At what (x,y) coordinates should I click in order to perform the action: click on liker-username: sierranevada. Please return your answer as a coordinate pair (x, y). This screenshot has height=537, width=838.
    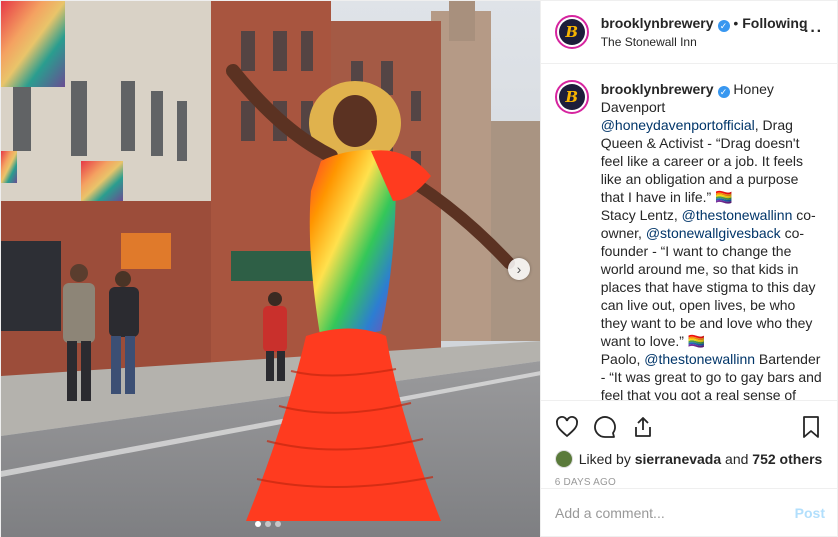
    Looking at the image, I should click on (678, 459).